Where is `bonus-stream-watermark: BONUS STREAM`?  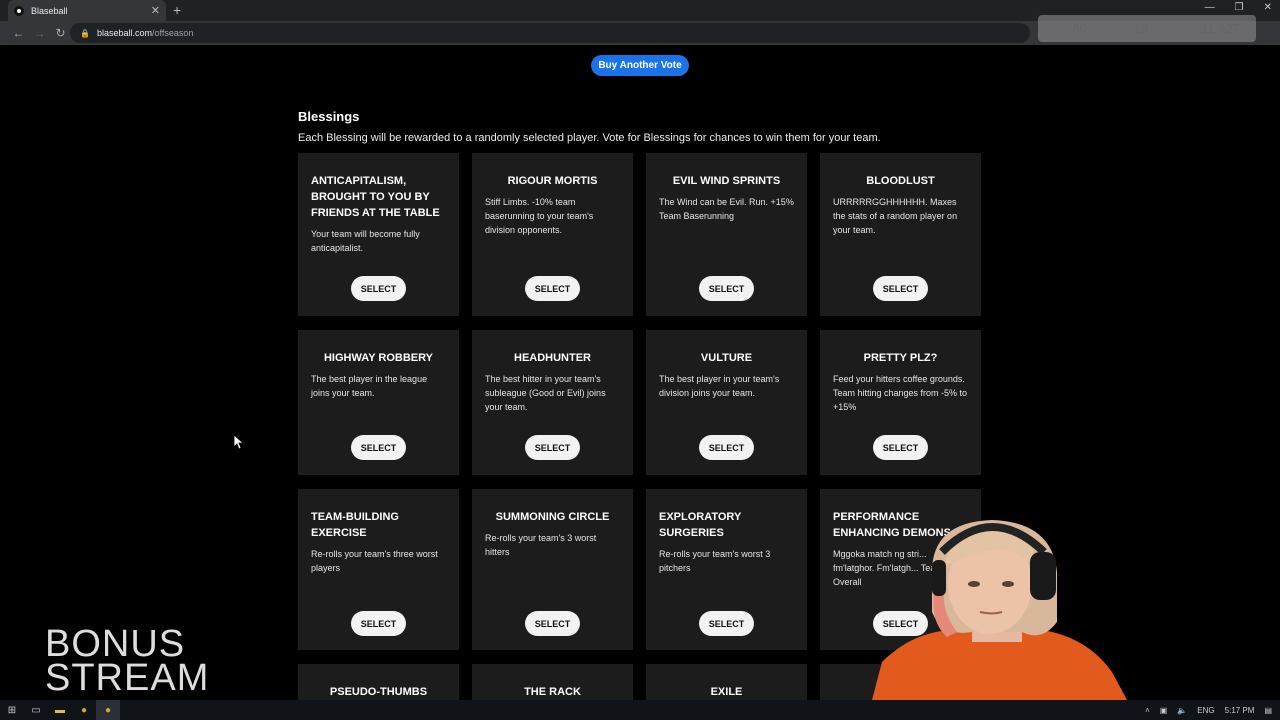 bonus-stream-watermark: BONUS STREAM is located at coordinates (127, 661).